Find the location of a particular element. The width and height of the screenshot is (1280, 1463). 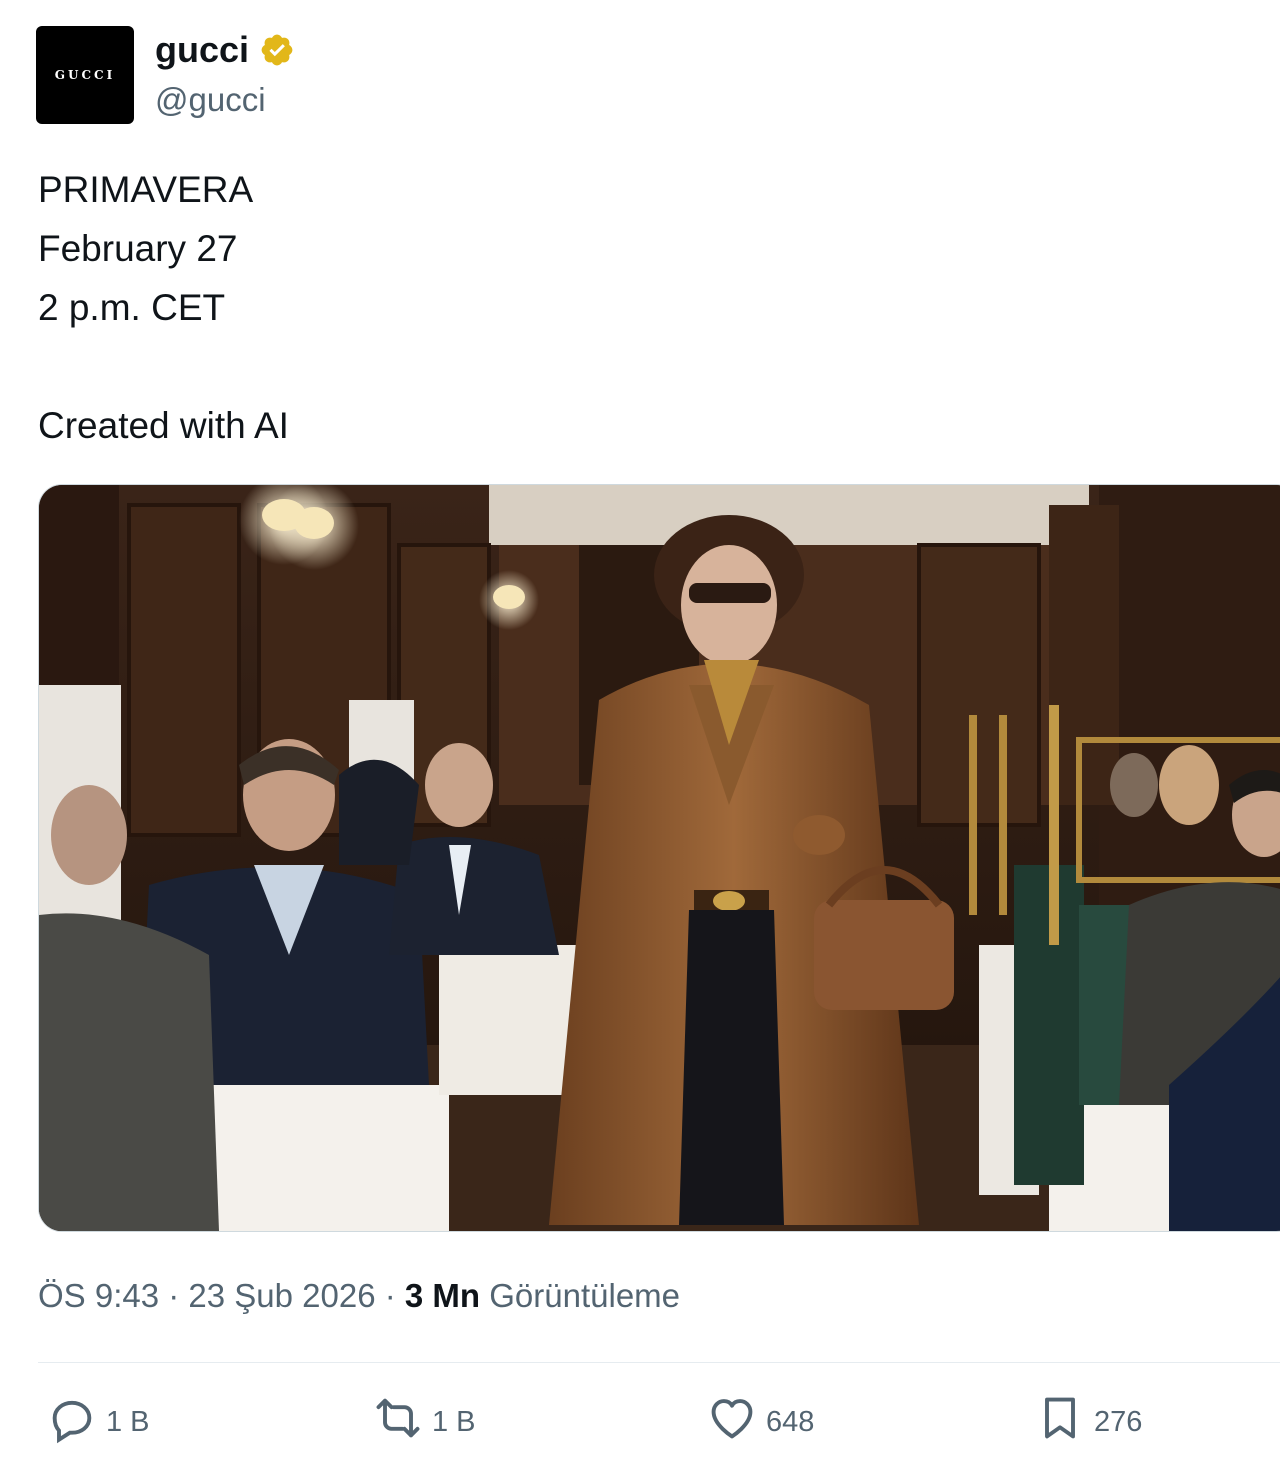

tweet-timestamp-link: ÖS 9:43 · 23 Şub 2026 is located at coordinates (207, 1295).